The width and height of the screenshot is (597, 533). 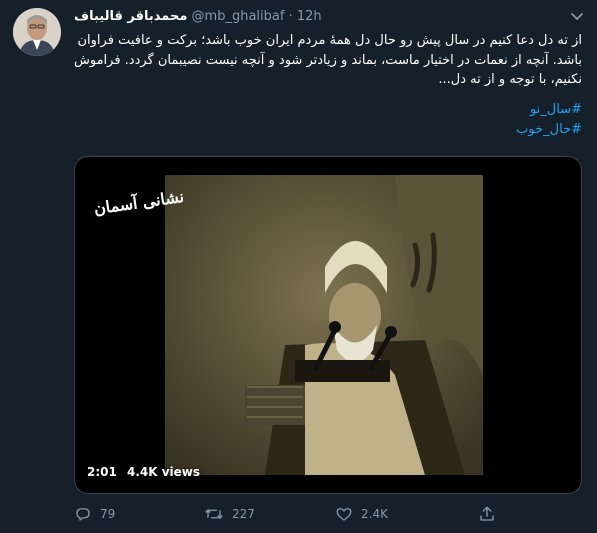 I want to click on like-count: 2.4K, so click(x=374, y=514).